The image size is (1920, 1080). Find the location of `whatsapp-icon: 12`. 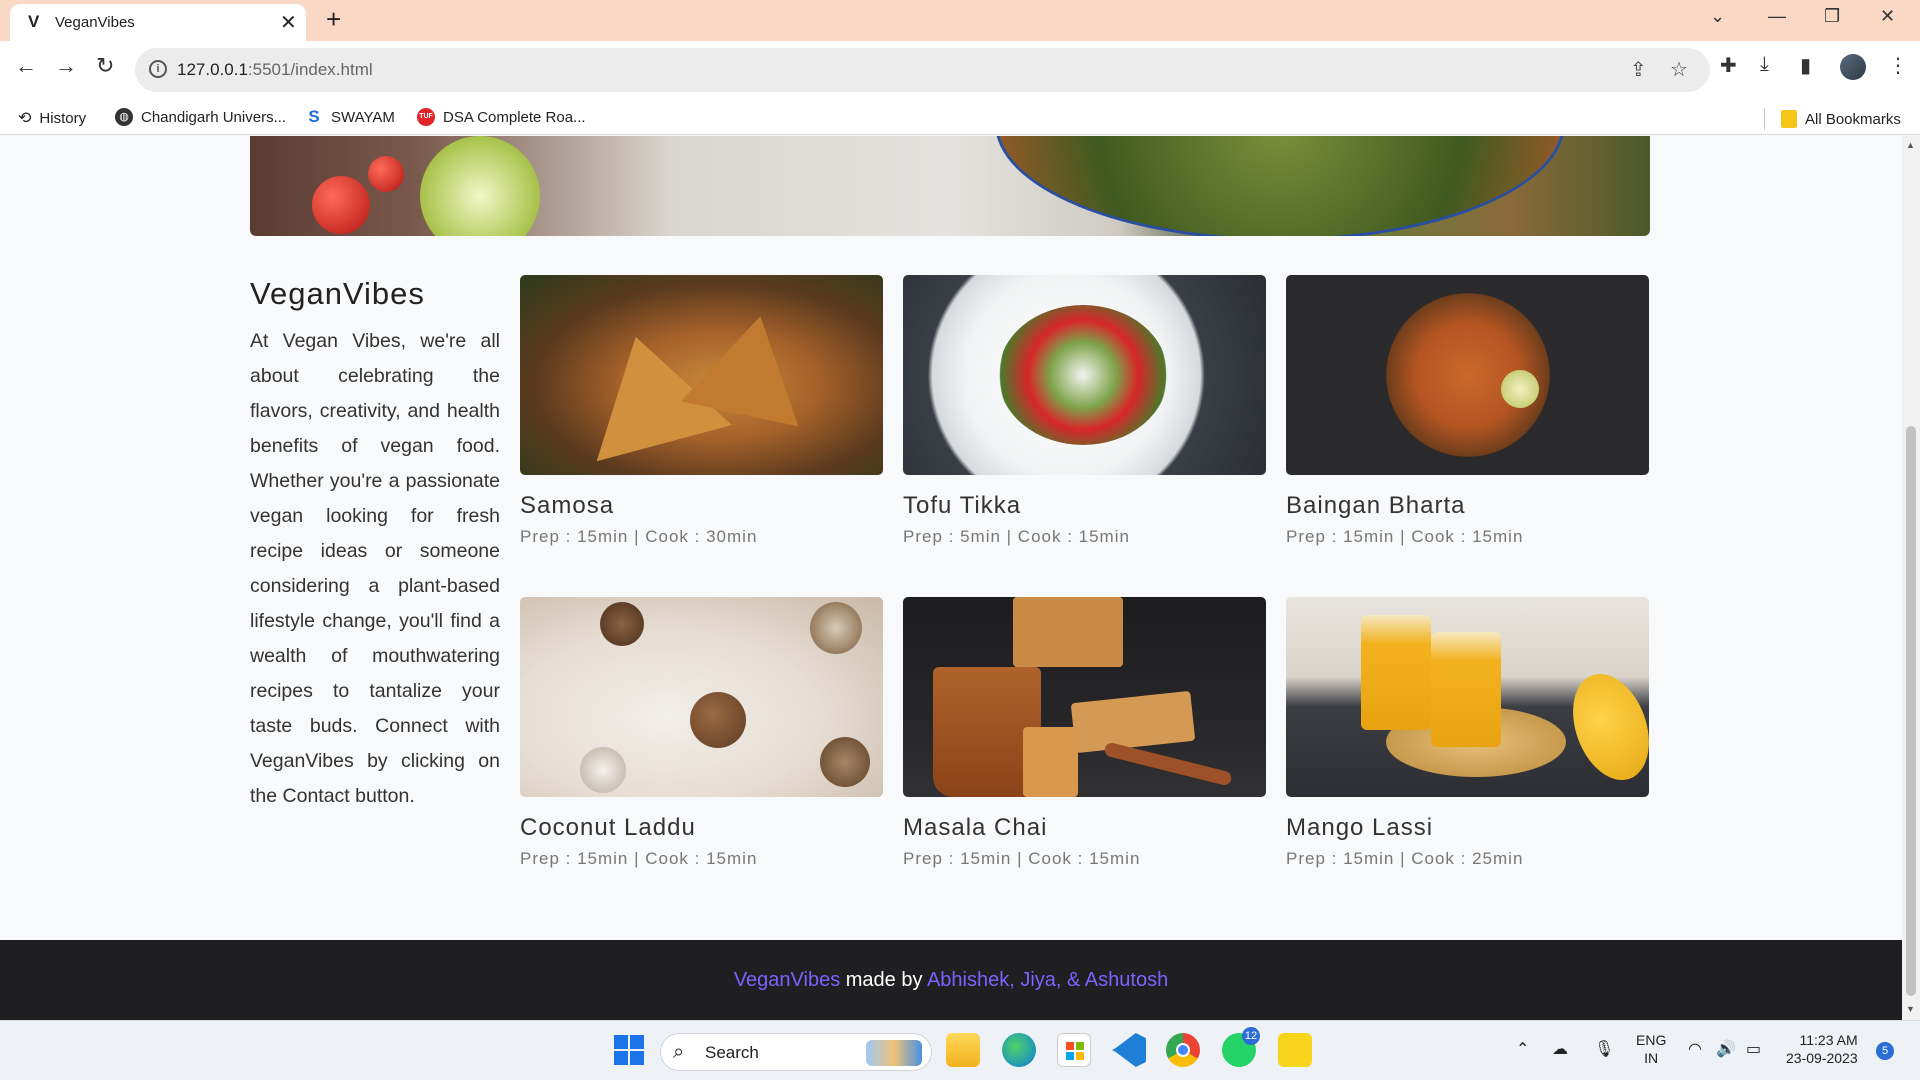

whatsapp-icon: 12 is located at coordinates (1241, 1047).